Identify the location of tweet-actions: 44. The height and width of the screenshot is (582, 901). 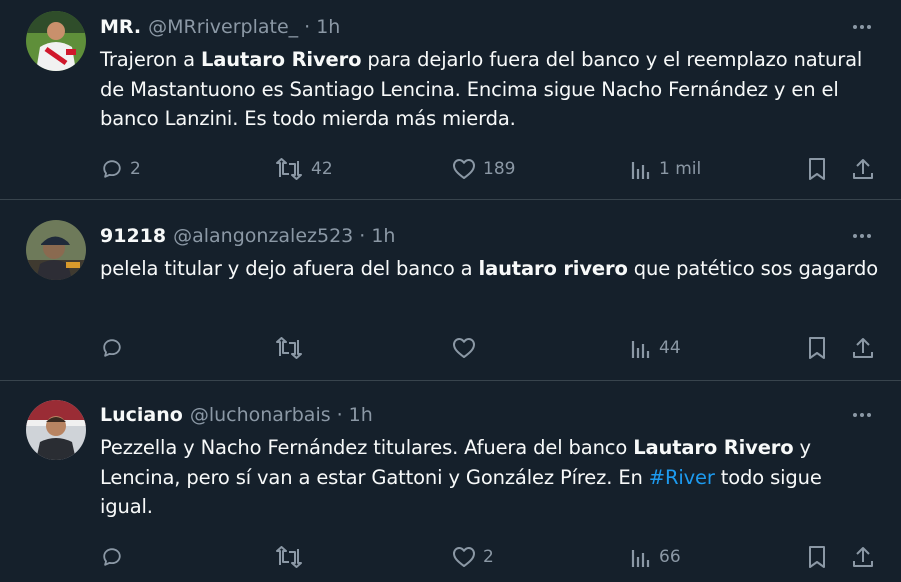
(450, 348).